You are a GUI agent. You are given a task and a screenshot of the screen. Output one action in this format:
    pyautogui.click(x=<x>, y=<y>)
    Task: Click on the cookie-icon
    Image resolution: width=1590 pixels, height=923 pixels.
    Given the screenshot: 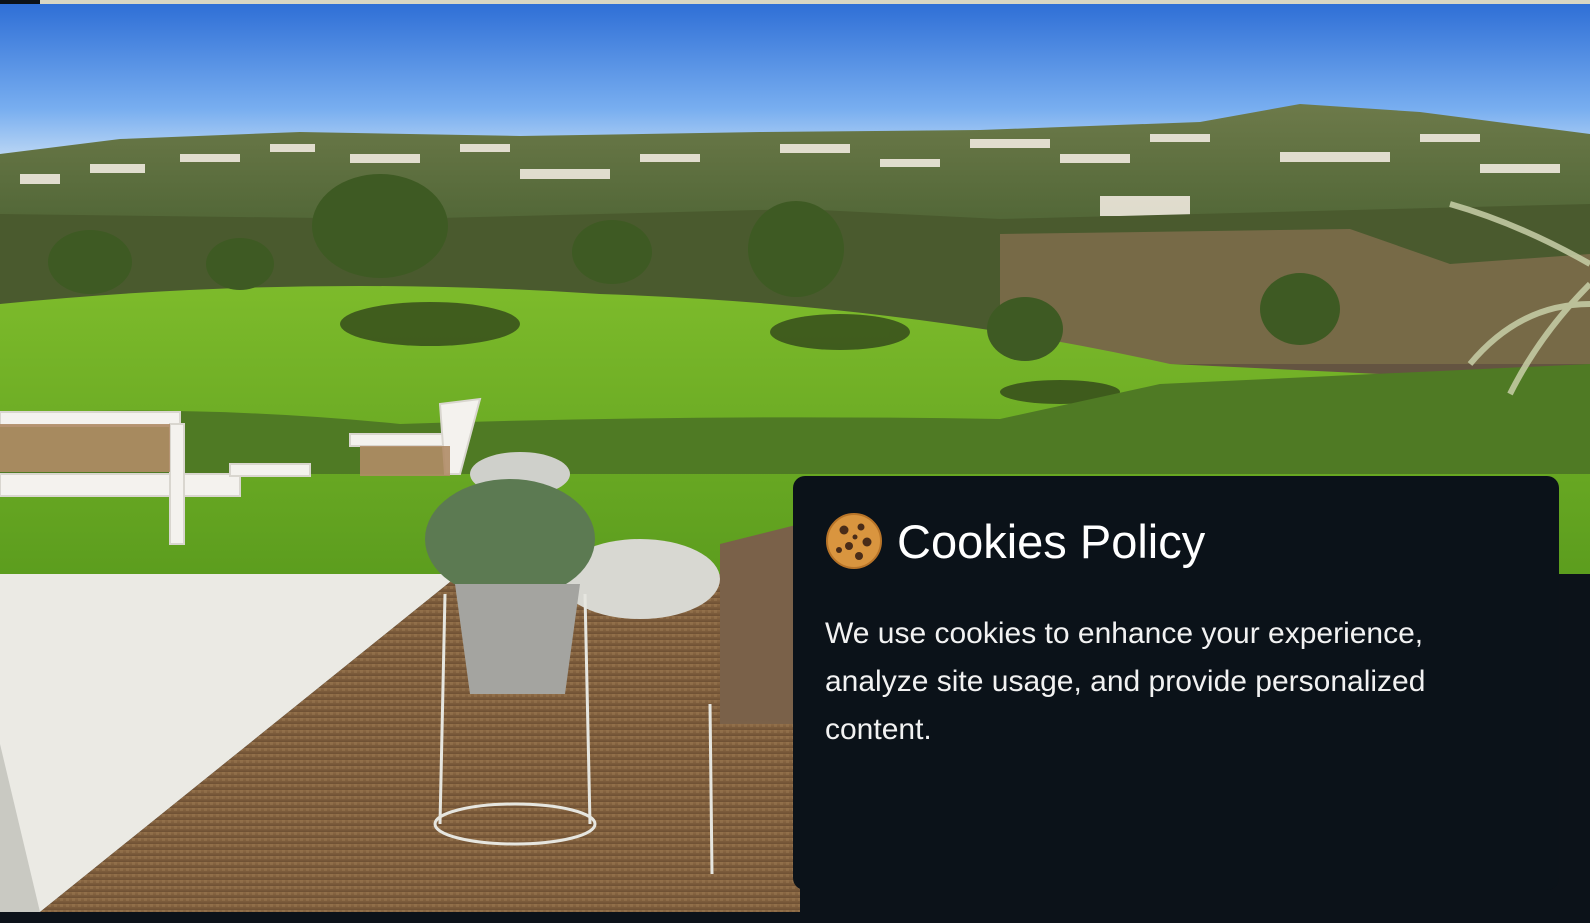 What is the action you would take?
    pyautogui.click(x=854, y=541)
    